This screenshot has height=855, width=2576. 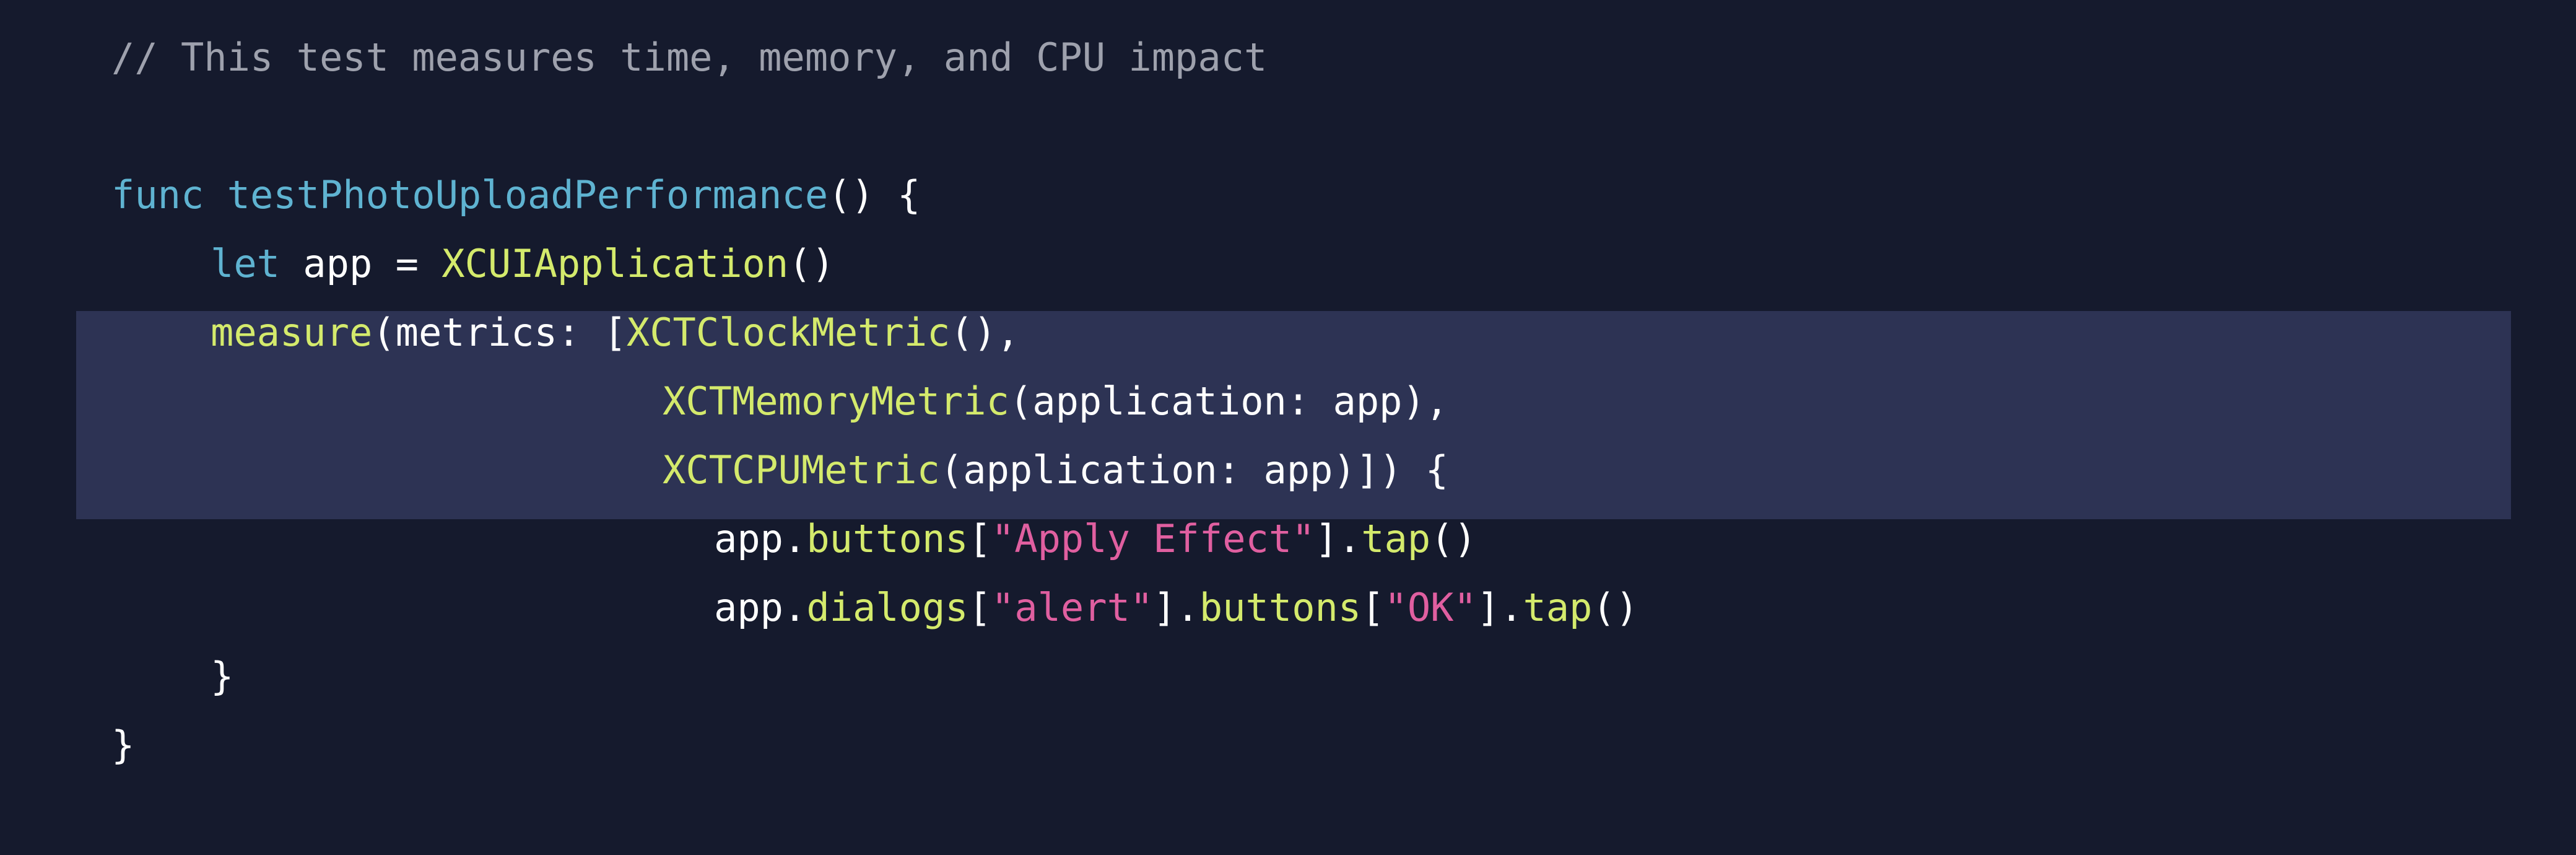 What do you see at coordinates (1430, 607) in the screenshot?
I see `code-token: "OK"` at bounding box center [1430, 607].